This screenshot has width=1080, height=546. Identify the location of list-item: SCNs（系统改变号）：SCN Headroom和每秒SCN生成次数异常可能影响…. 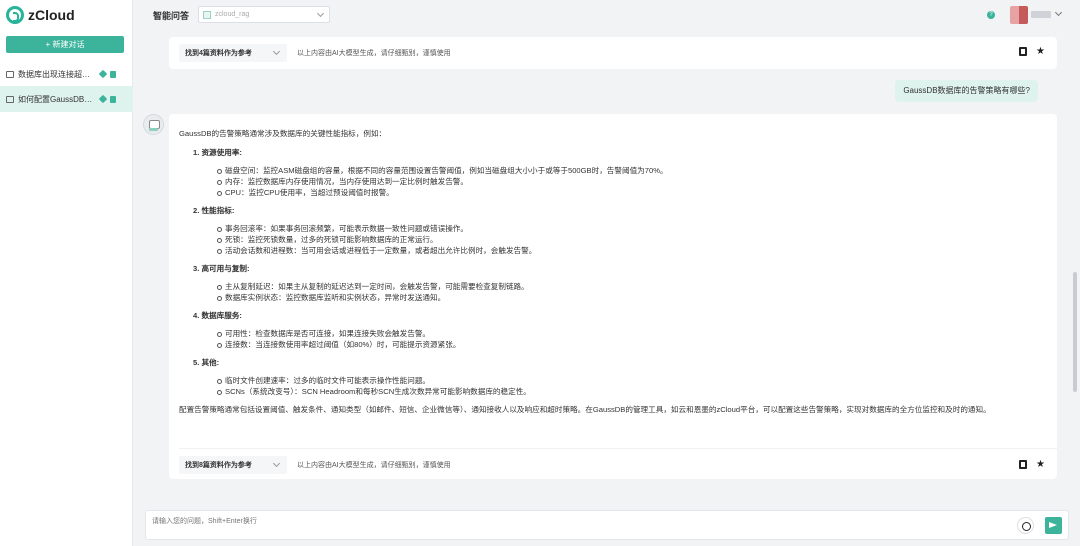
(632, 391).